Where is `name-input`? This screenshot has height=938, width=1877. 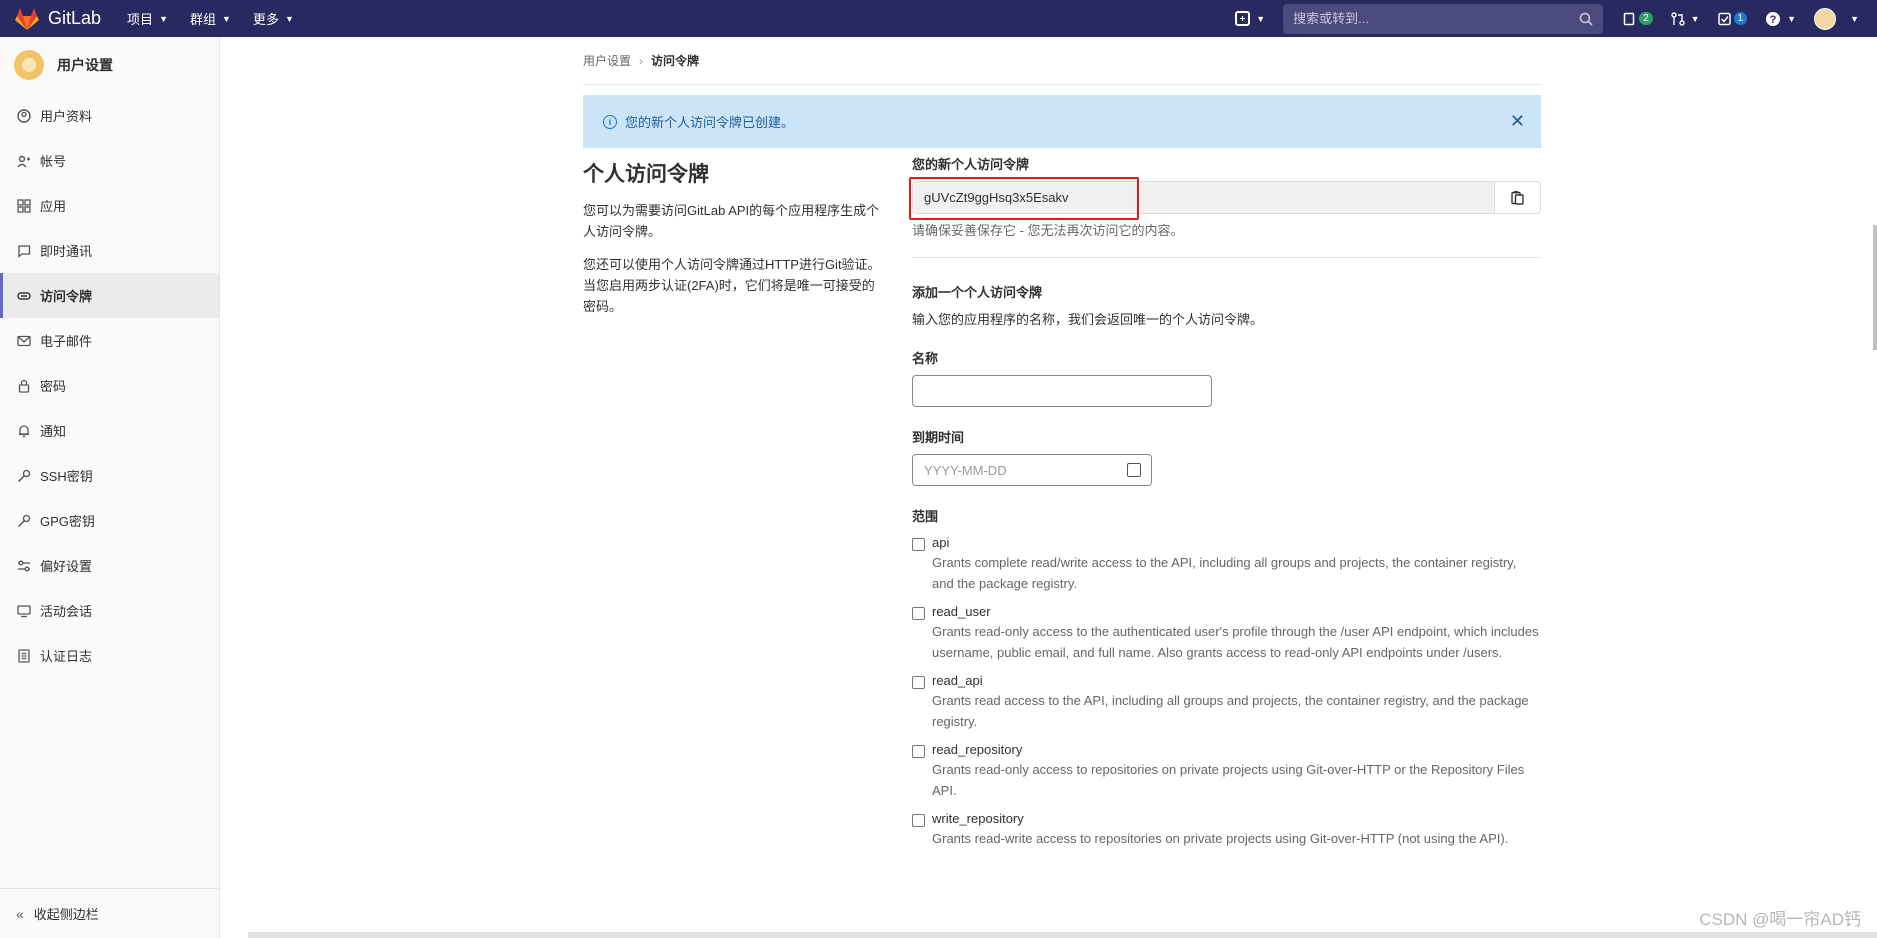
name-input is located at coordinates (1062, 391).